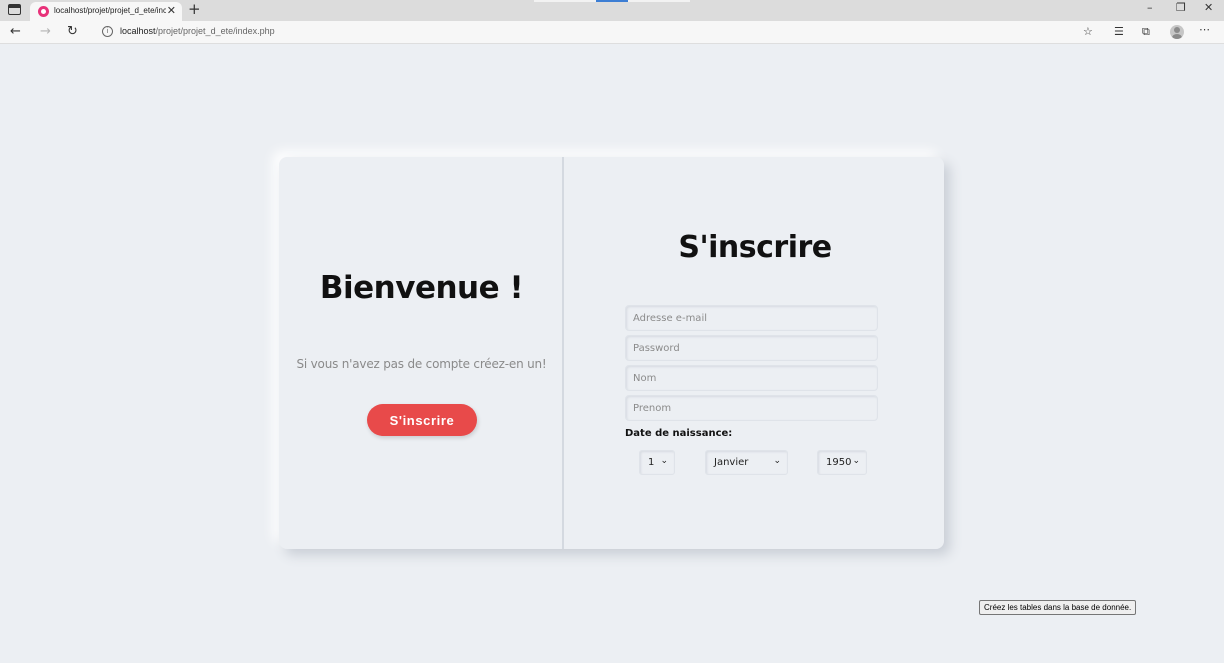 The height and width of the screenshot is (663, 1224). I want to click on welcome-title: Bienvenue !, so click(421, 288).